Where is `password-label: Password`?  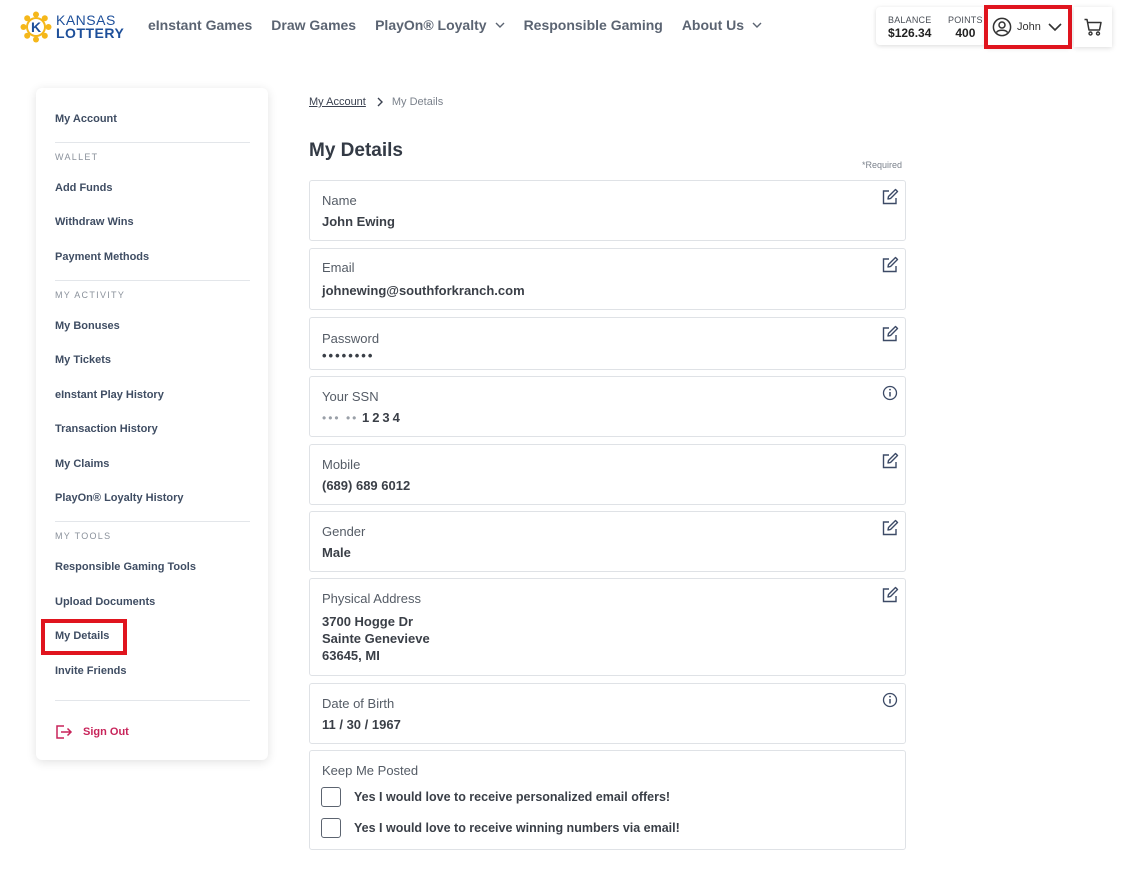
password-label: Password is located at coordinates (351, 338).